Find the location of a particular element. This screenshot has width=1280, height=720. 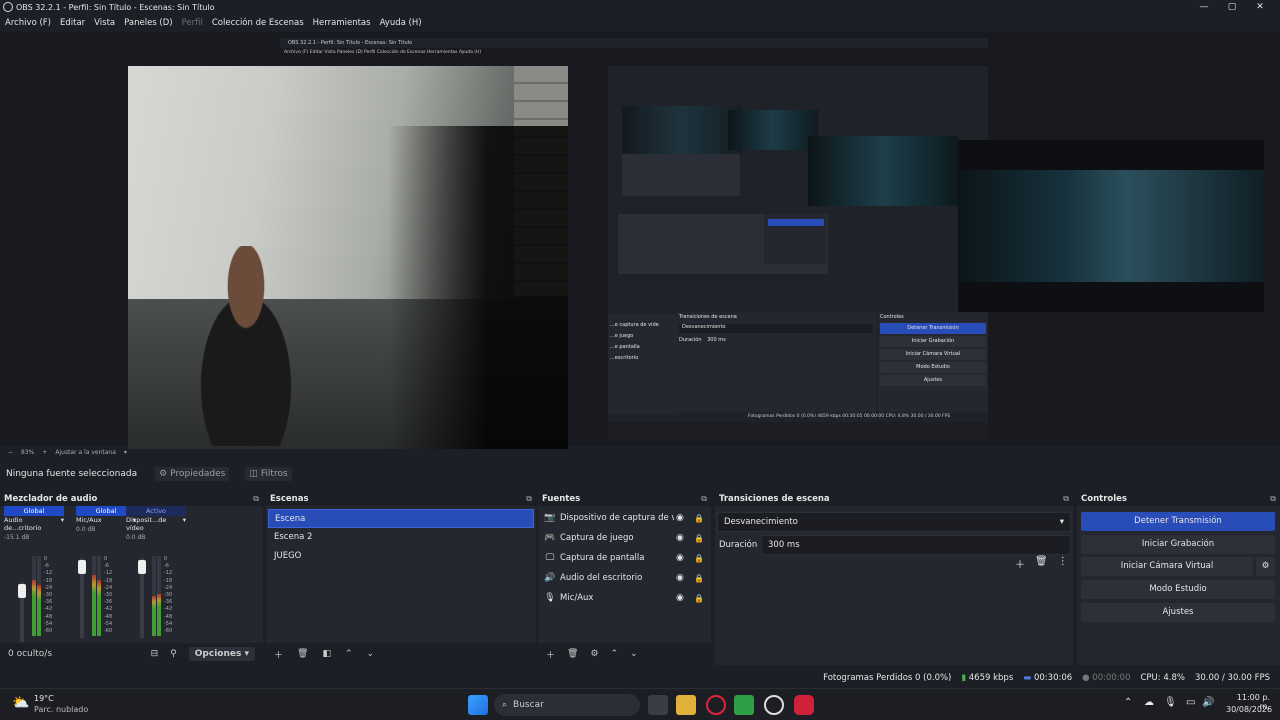

record-icon: ● is located at coordinates (1086, 678).